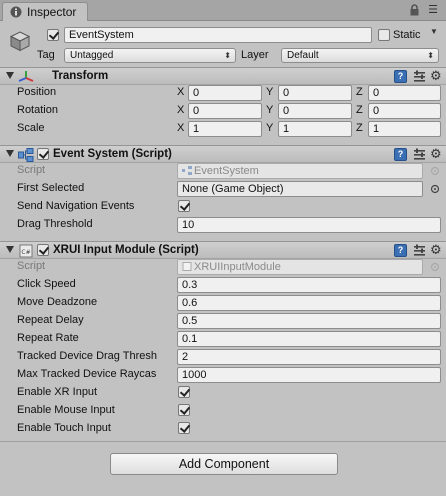 The image size is (446, 496). What do you see at coordinates (184, 410) in the screenshot?
I see `enable-mouse-input-checkbox` at bounding box center [184, 410].